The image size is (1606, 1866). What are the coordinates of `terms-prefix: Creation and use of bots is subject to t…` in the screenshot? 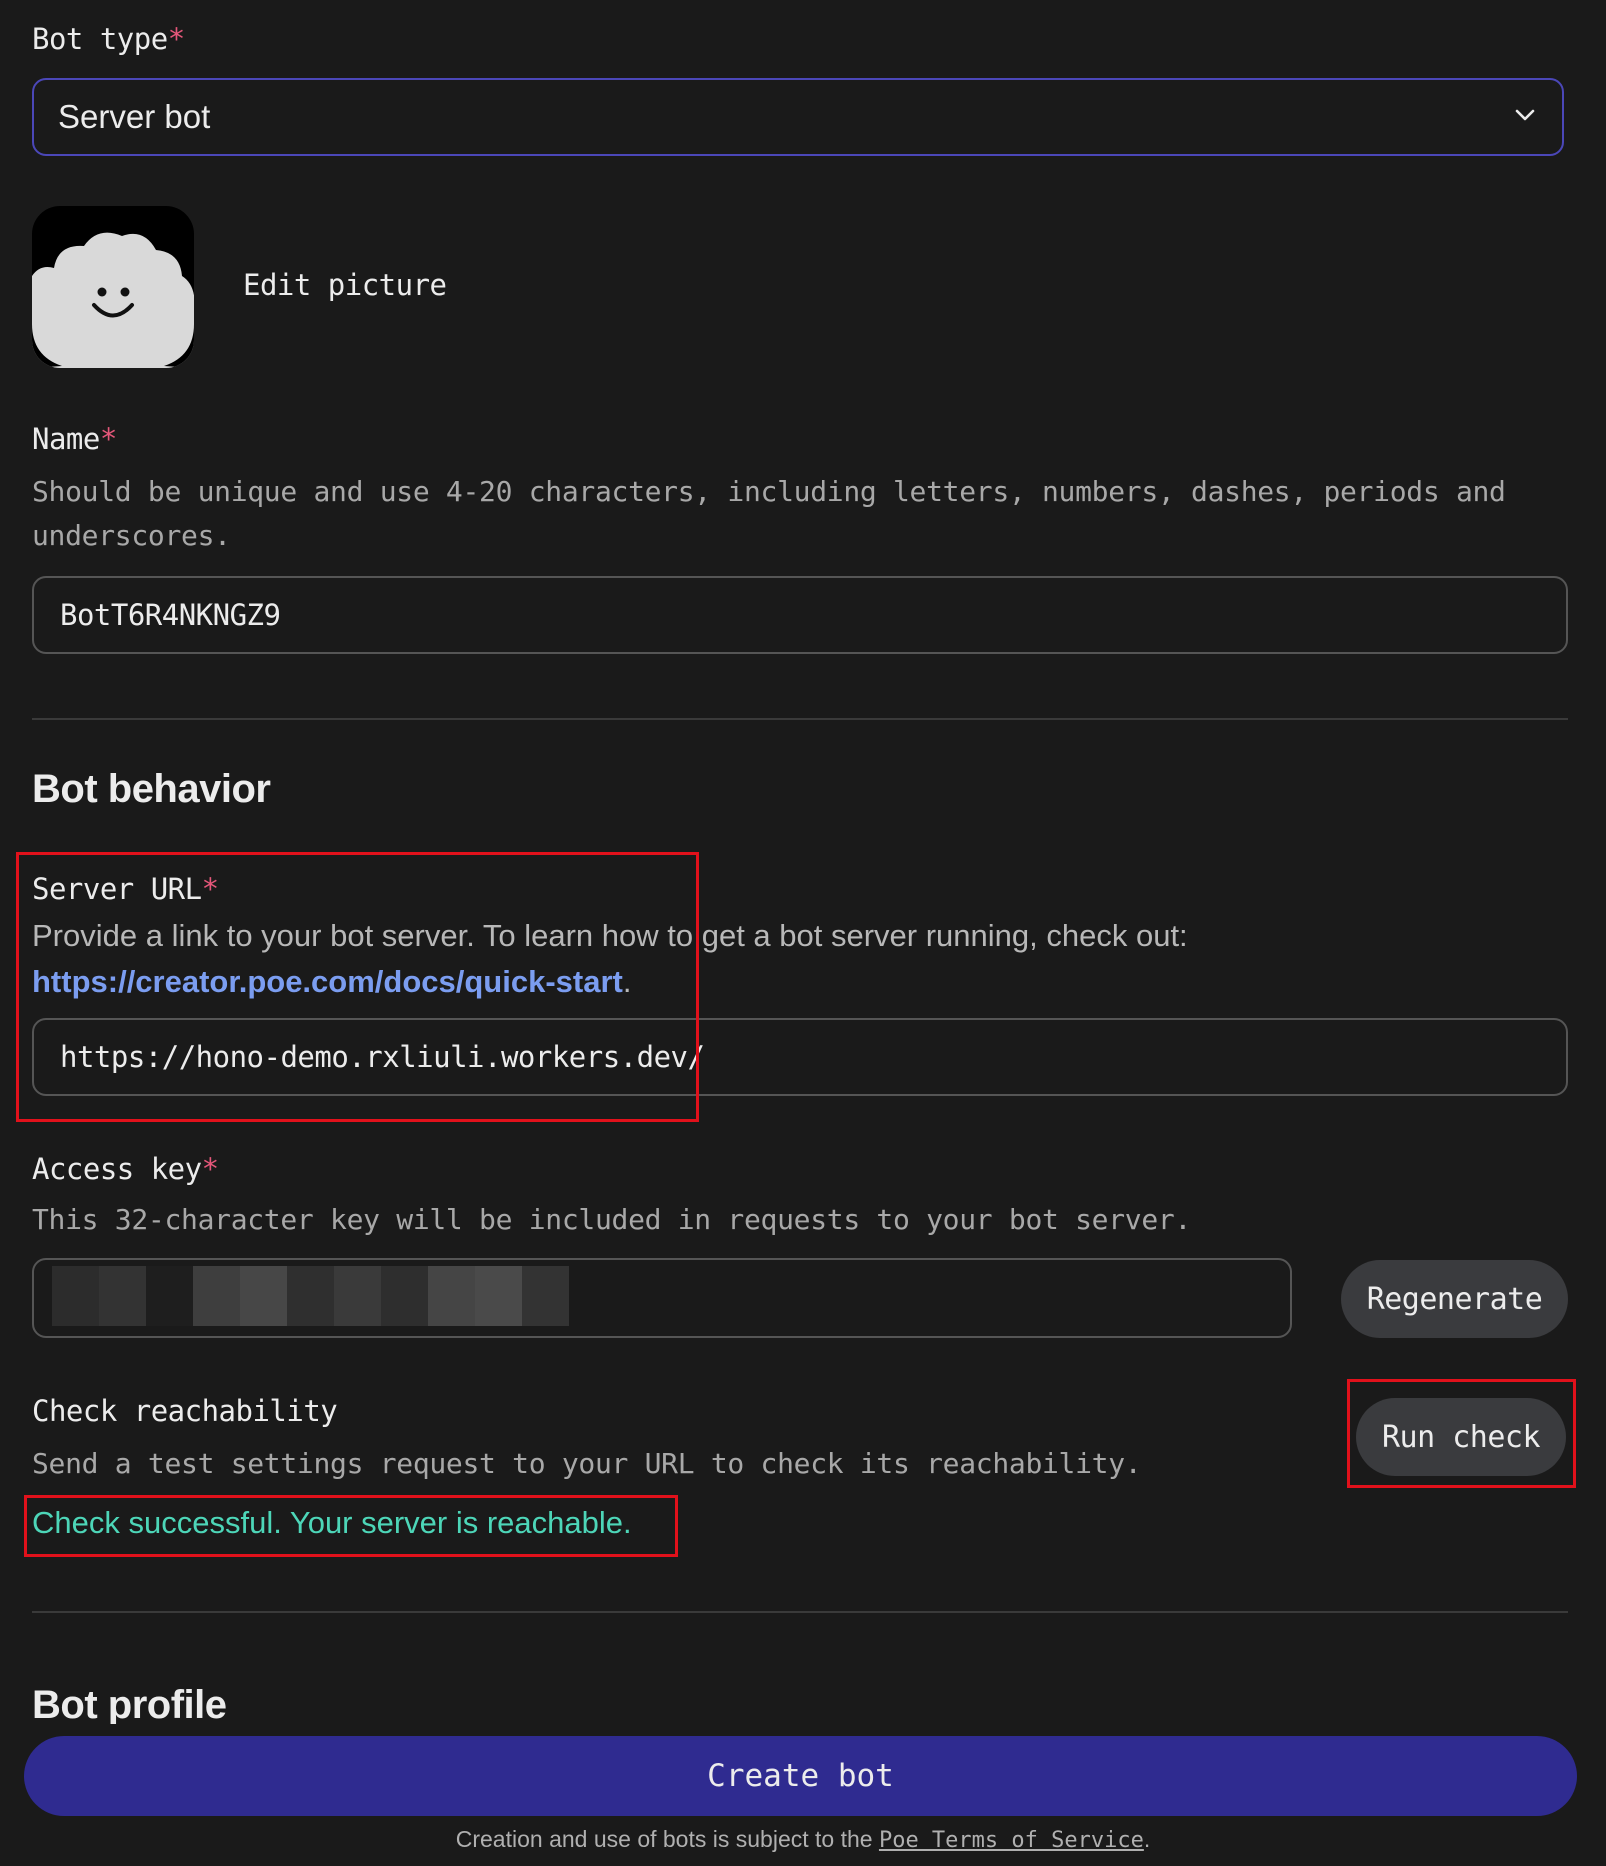 It's located at (667, 1839).